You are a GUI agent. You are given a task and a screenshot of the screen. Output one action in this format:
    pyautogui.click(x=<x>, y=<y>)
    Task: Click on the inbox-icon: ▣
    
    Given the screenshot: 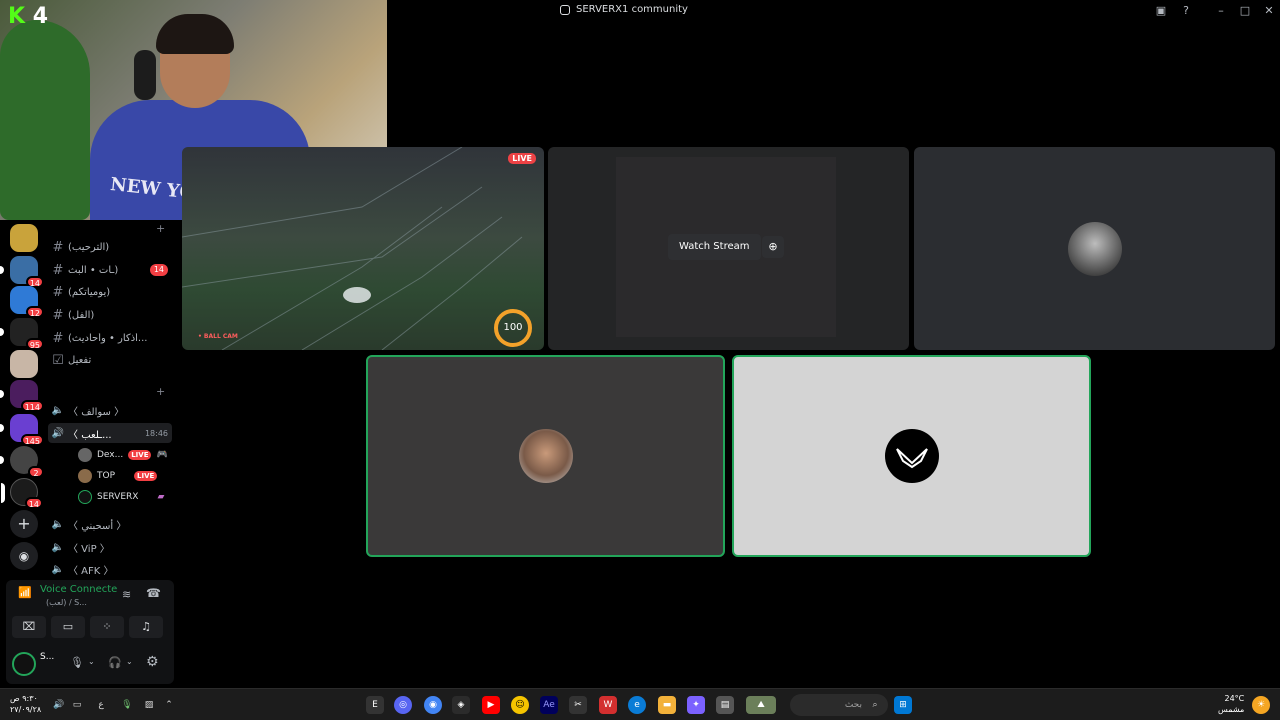 What is the action you would take?
    pyautogui.click(x=1161, y=11)
    